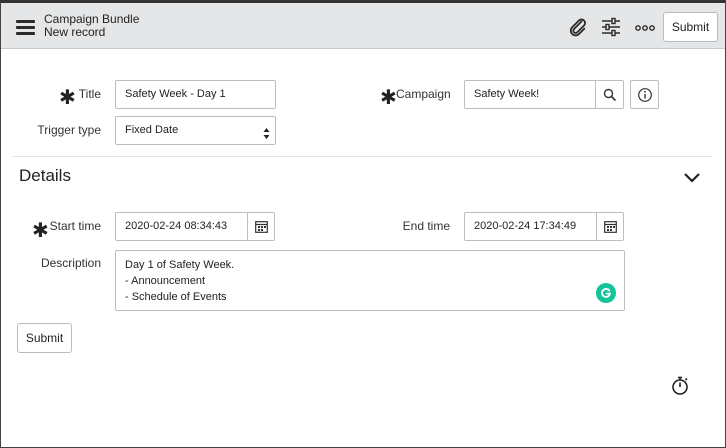  I want to click on search-icon, so click(609, 94).